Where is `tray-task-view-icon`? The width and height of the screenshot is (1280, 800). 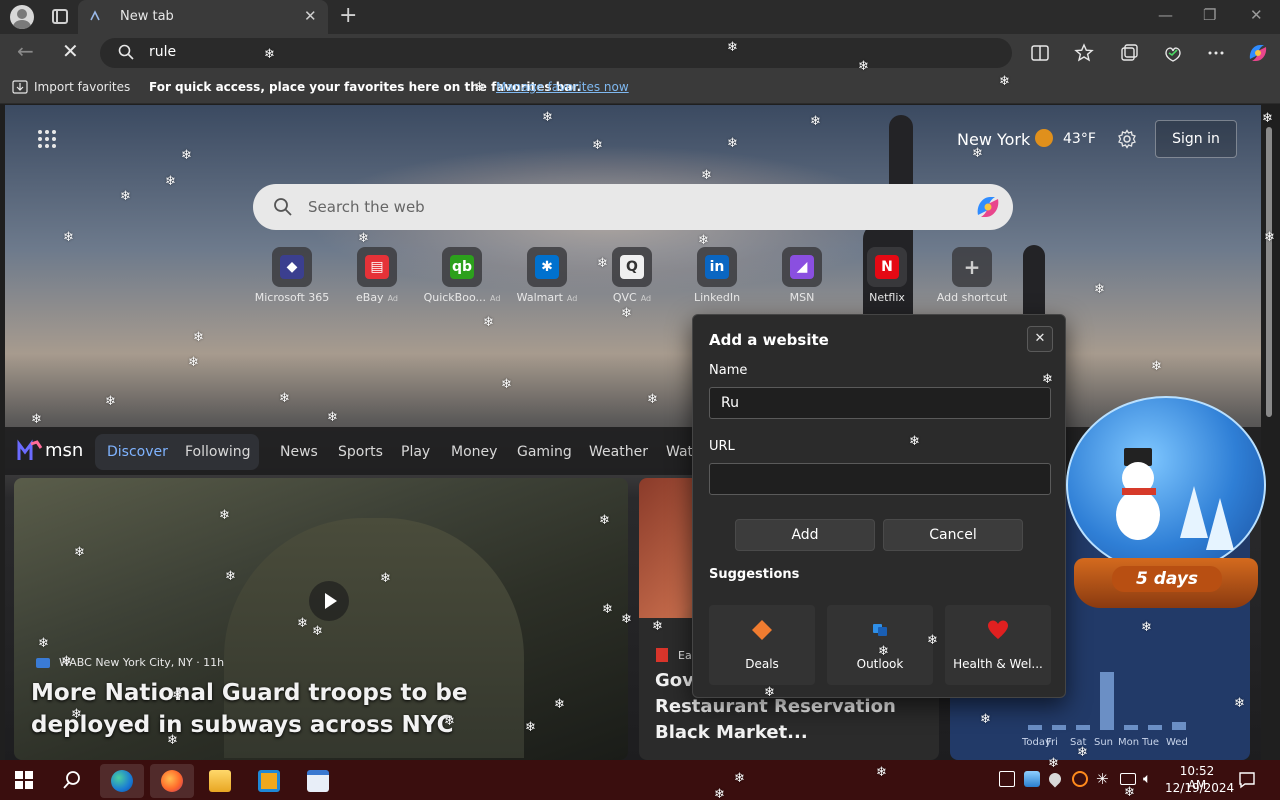
tray-task-view-icon is located at coordinates (1007, 779).